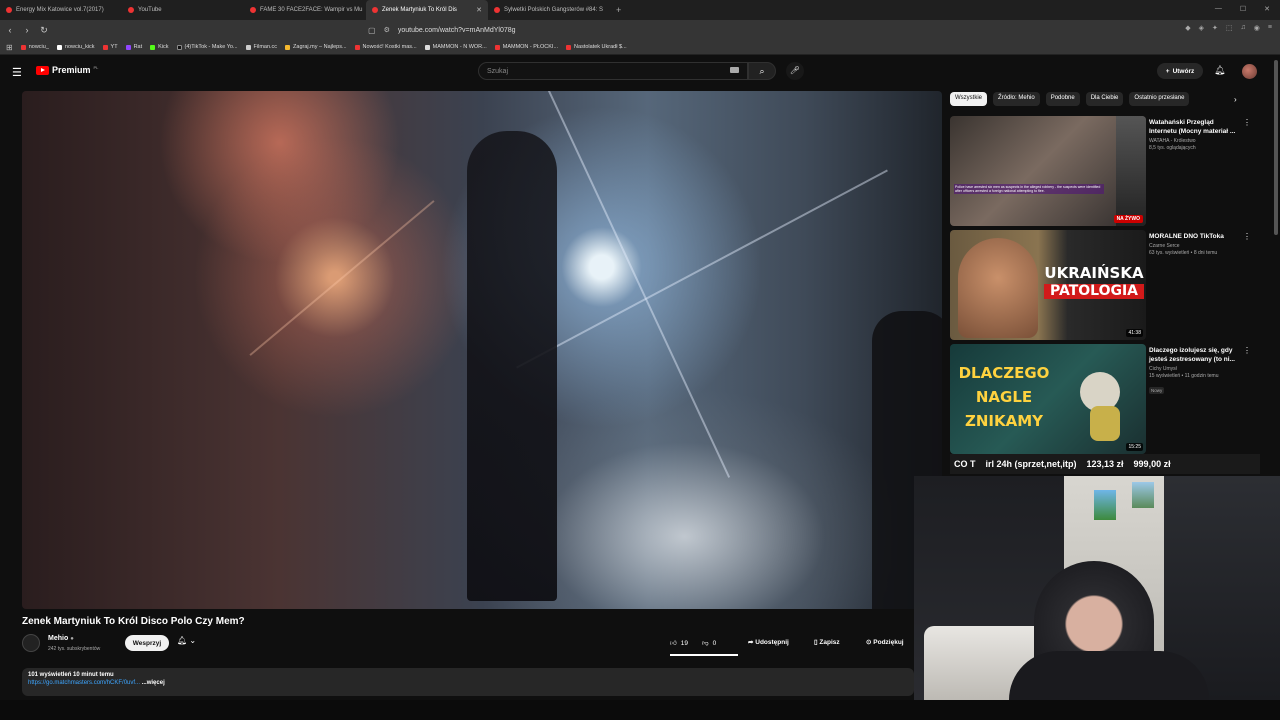 The image size is (1280, 720). What do you see at coordinates (1195, 246) in the screenshot?
I see `recommendation-channel: Czarne Serce` at bounding box center [1195, 246].